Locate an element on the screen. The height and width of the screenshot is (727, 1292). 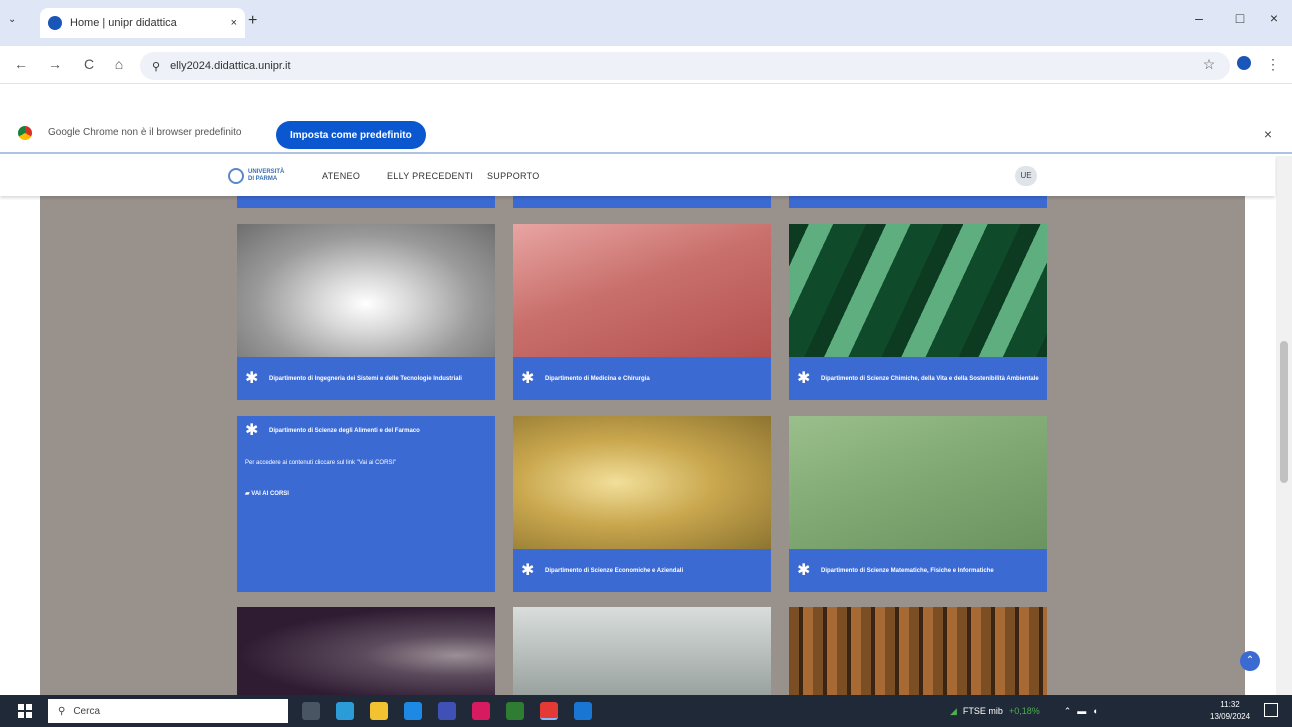
scroll-to-top-button: ⌃ is located at coordinates (1250, 661).